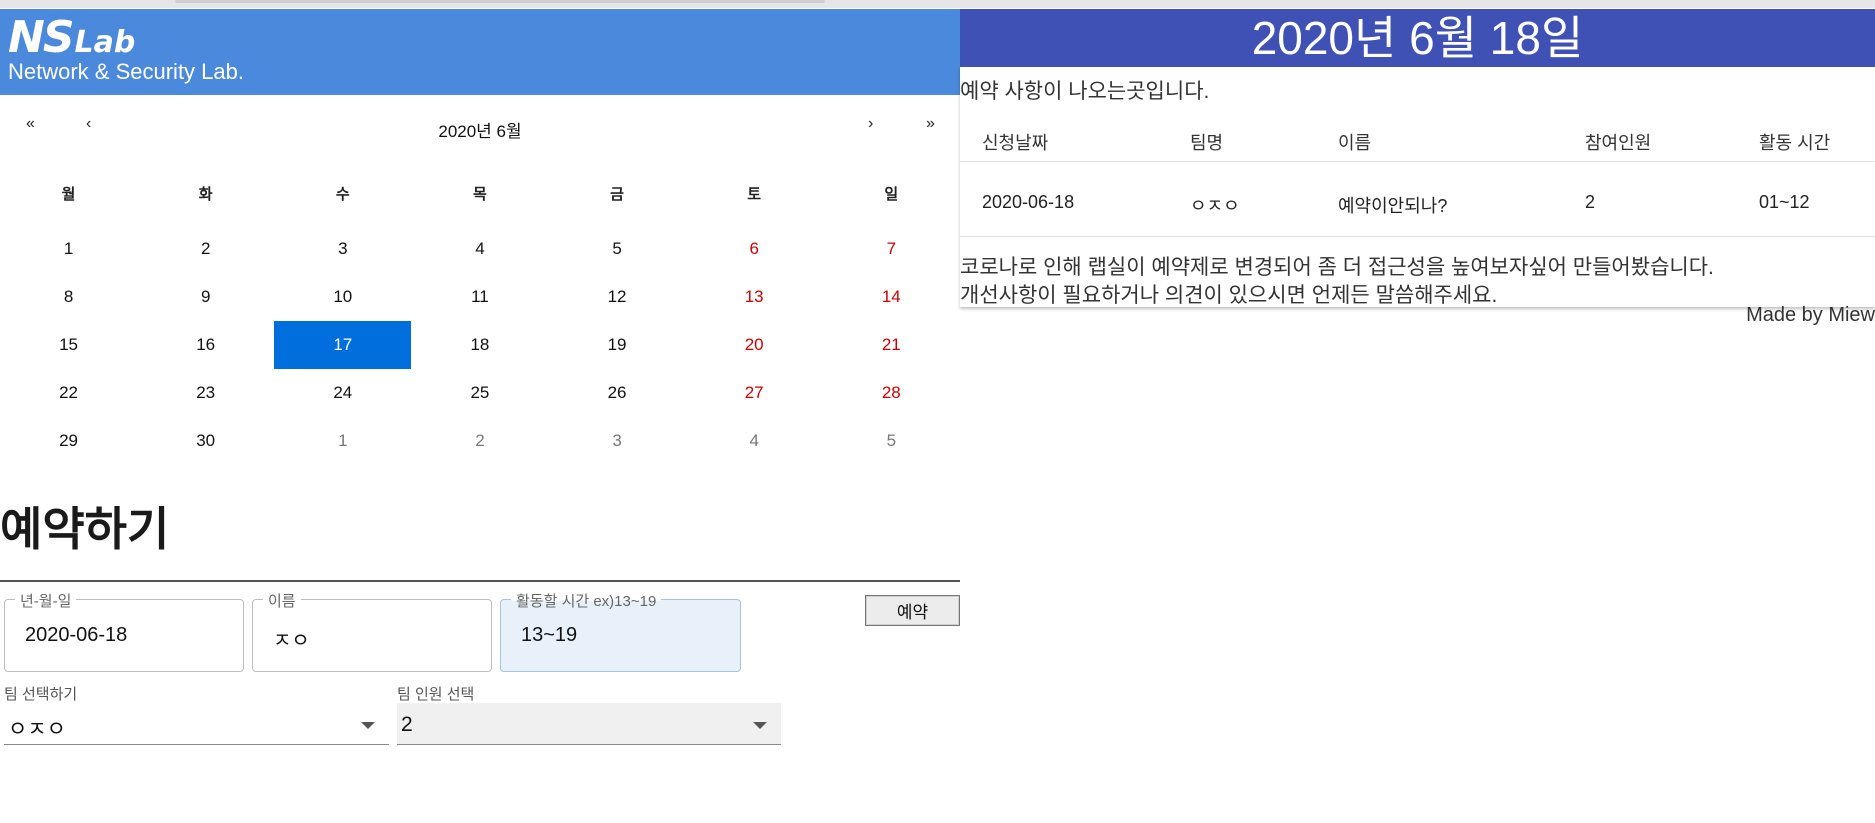 This screenshot has width=1875, height=823. What do you see at coordinates (1215, 206) in the screenshot?
I see `table-cell: ㅇㅈㅇ` at bounding box center [1215, 206].